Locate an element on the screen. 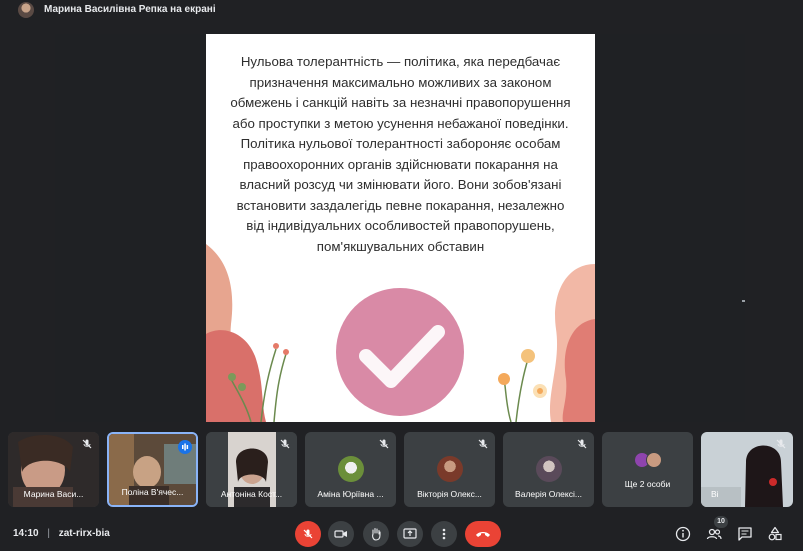  stage-indicator is located at coordinates (743, 301).